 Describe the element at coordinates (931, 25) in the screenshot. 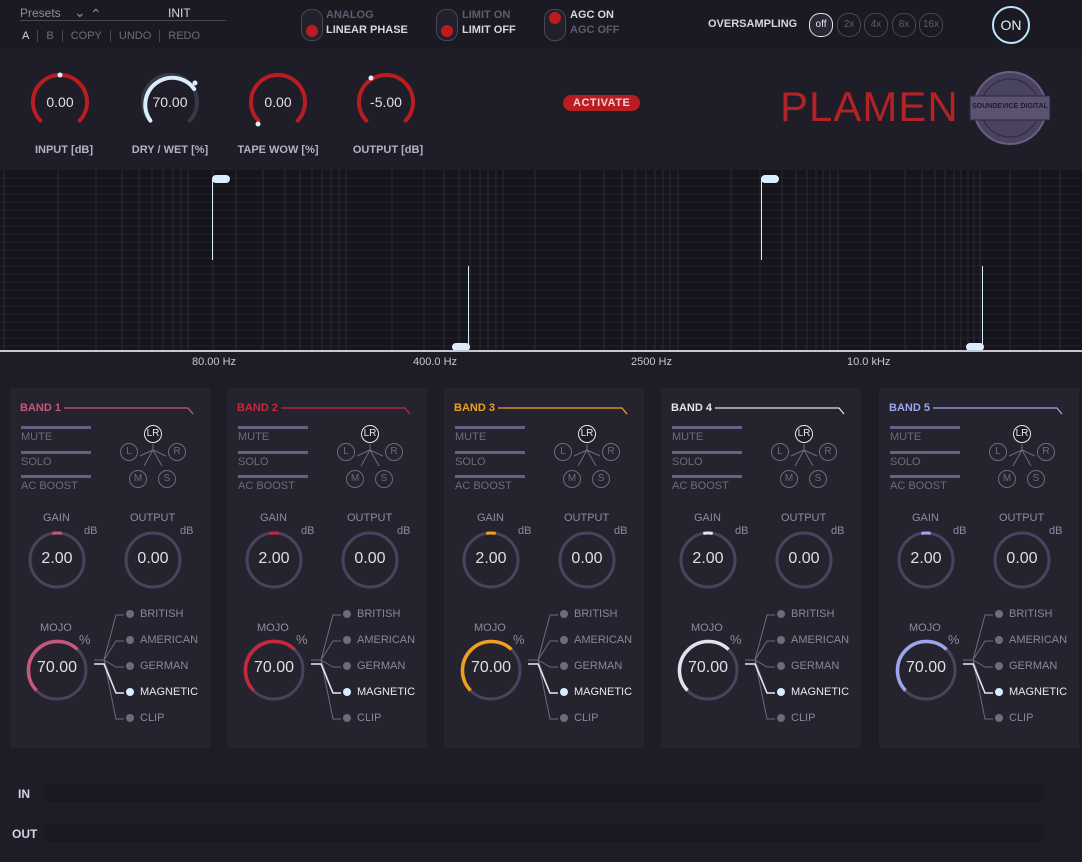

I see `oversampling-16x-button: 16x` at that location.